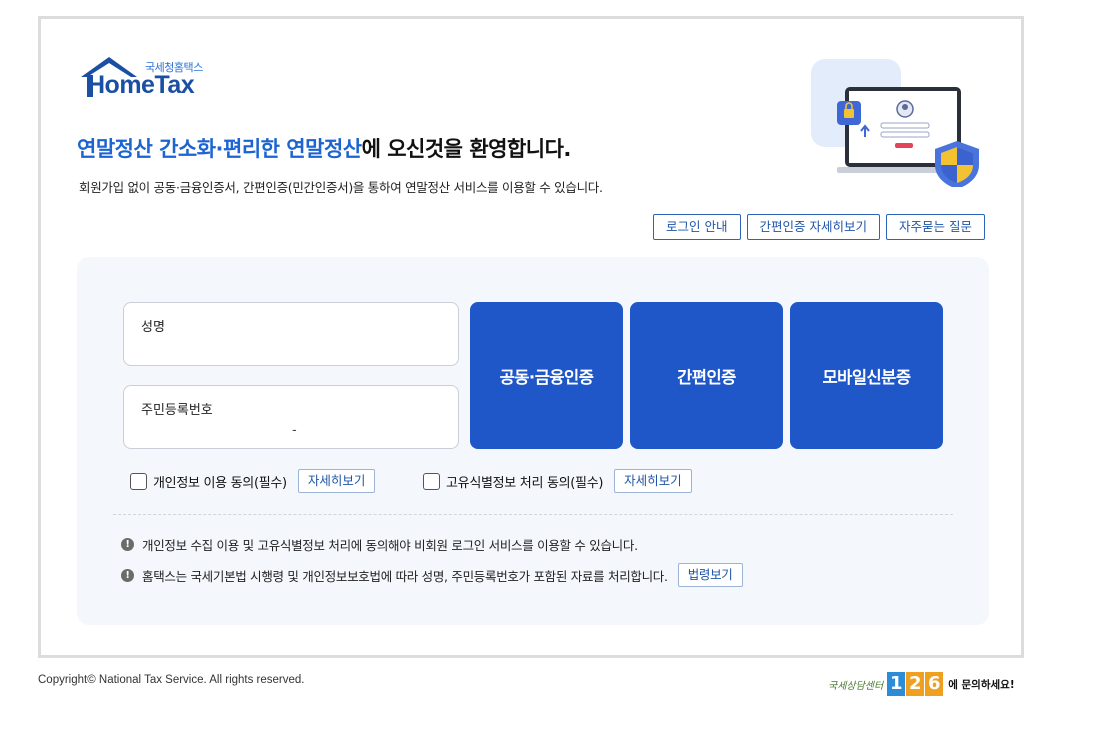 The width and height of the screenshot is (1097, 738). What do you see at coordinates (706, 375) in the screenshot?
I see `simple-auth-button: 간편인증` at bounding box center [706, 375].